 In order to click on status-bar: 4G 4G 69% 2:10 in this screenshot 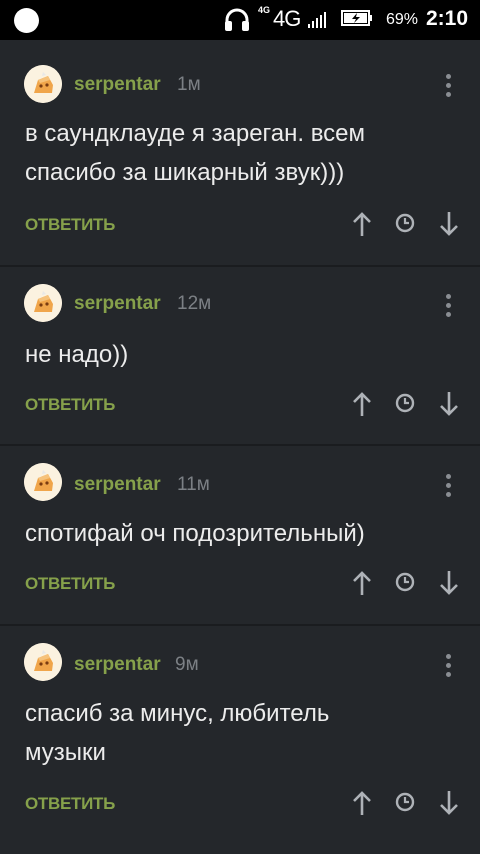, I will do `click(240, 20)`.